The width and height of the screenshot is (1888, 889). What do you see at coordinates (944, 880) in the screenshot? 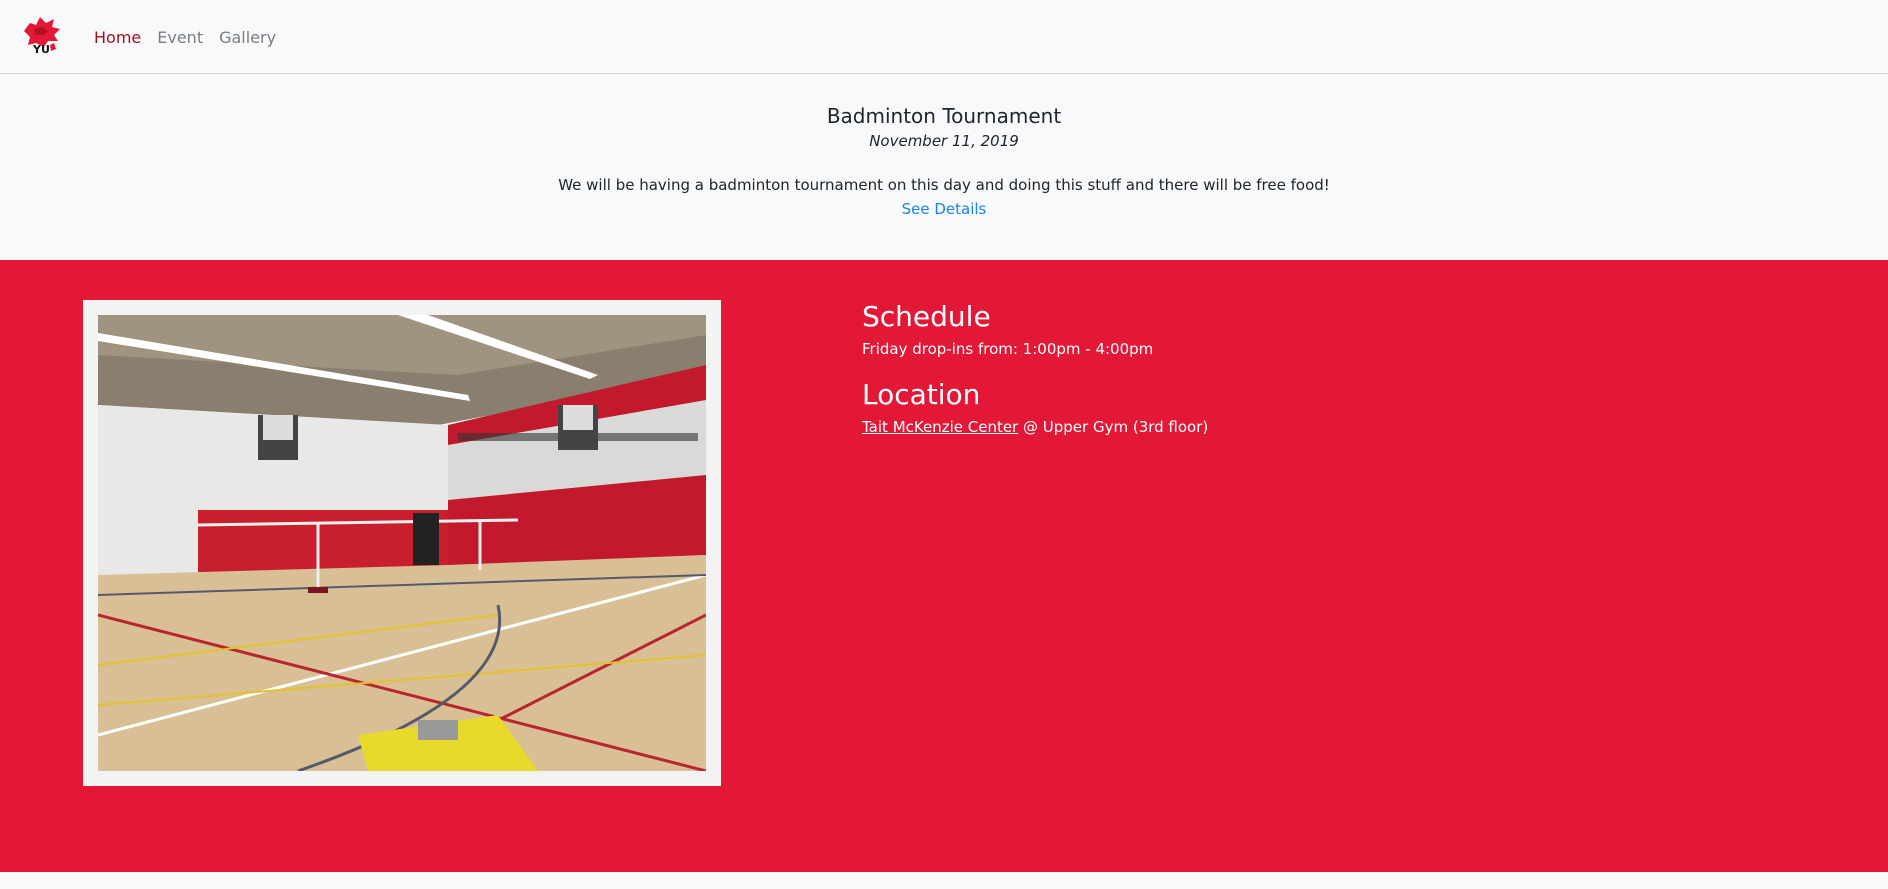
I see `page-footer-strip` at bounding box center [944, 880].